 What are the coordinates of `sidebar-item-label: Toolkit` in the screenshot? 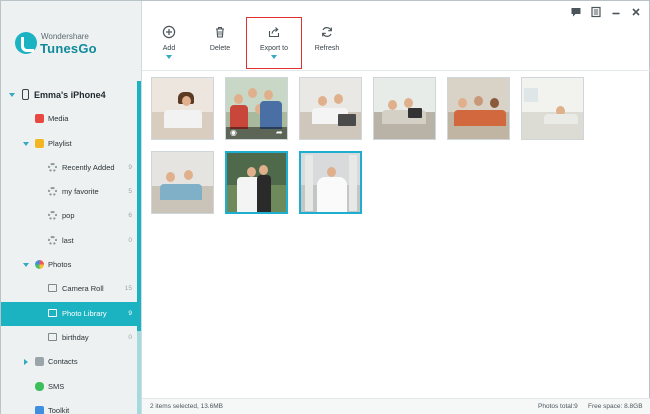 It's located at (59, 409).